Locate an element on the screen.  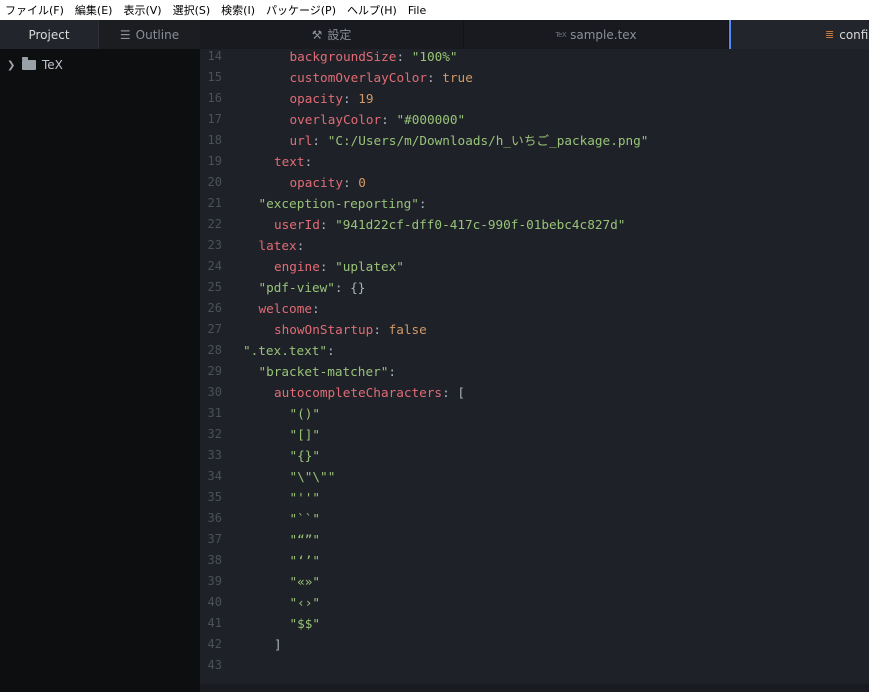
code-line: 37 "“”" is located at coordinates (534, 539).